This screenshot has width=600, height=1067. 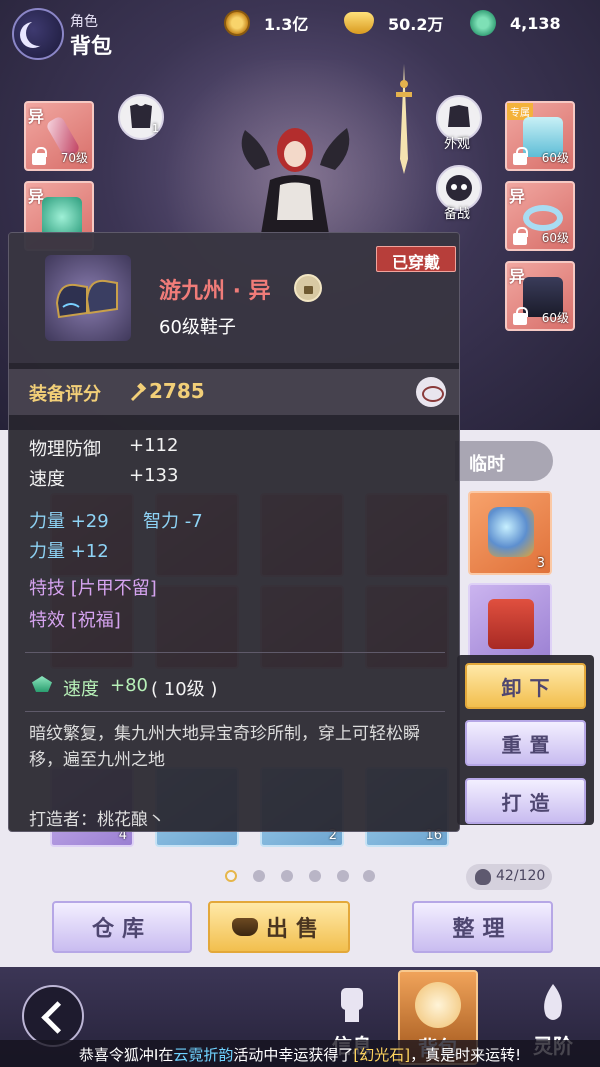 I want to click on coin-icon, so click(x=237, y=23).